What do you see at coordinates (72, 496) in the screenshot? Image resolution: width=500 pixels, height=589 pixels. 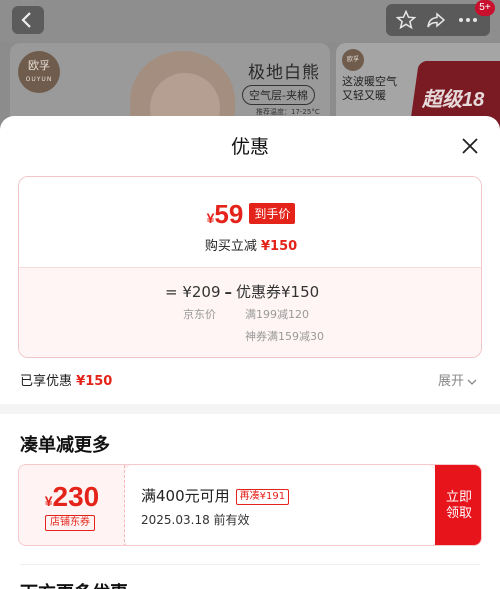 I see `coupon-amount: ¥230` at bounding box center [72, 496].